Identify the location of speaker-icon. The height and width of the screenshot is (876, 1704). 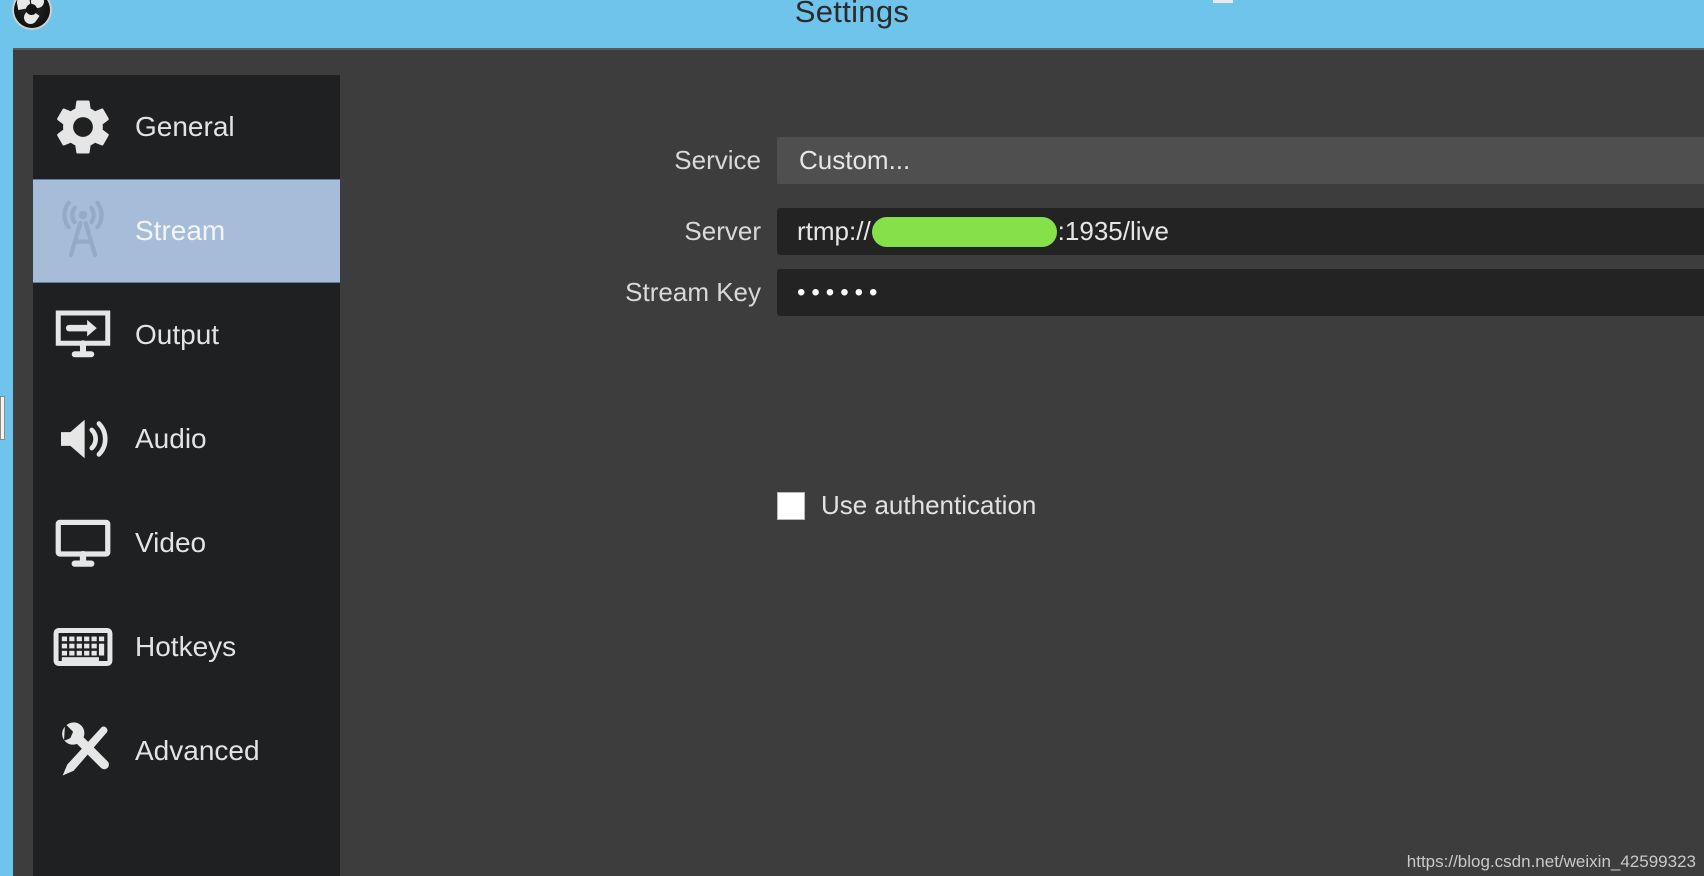
(83, 439).